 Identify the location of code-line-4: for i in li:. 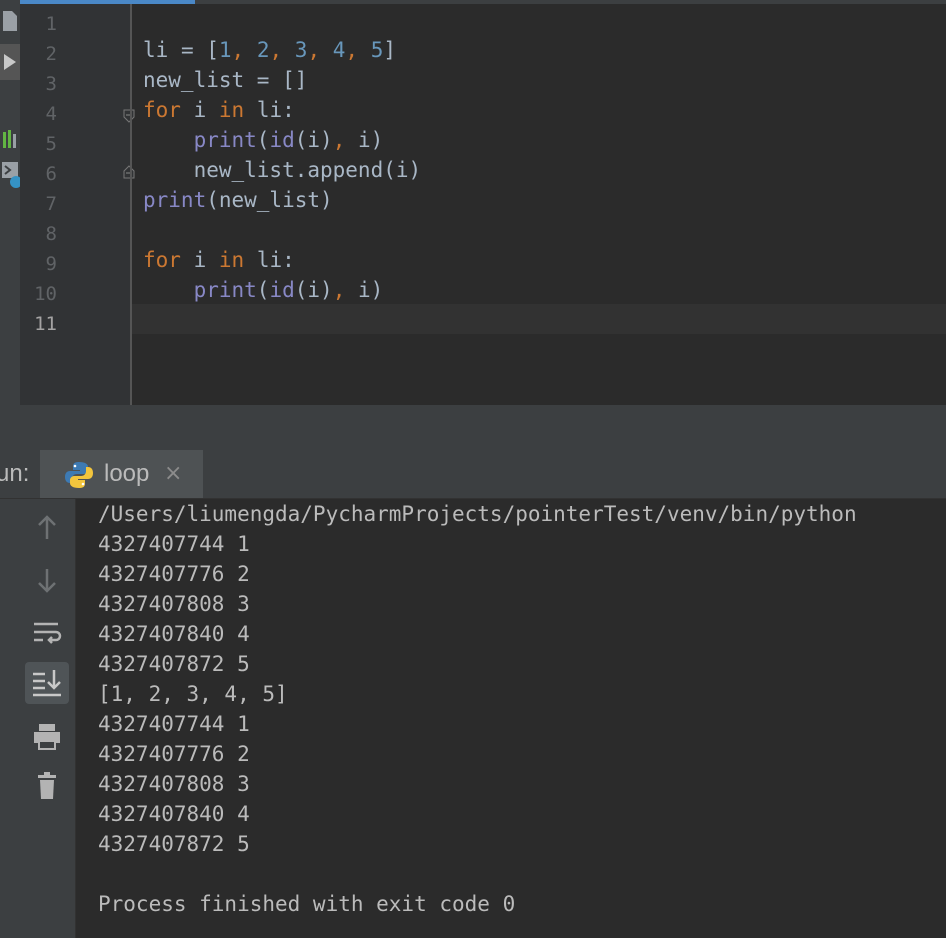
(219, 110).